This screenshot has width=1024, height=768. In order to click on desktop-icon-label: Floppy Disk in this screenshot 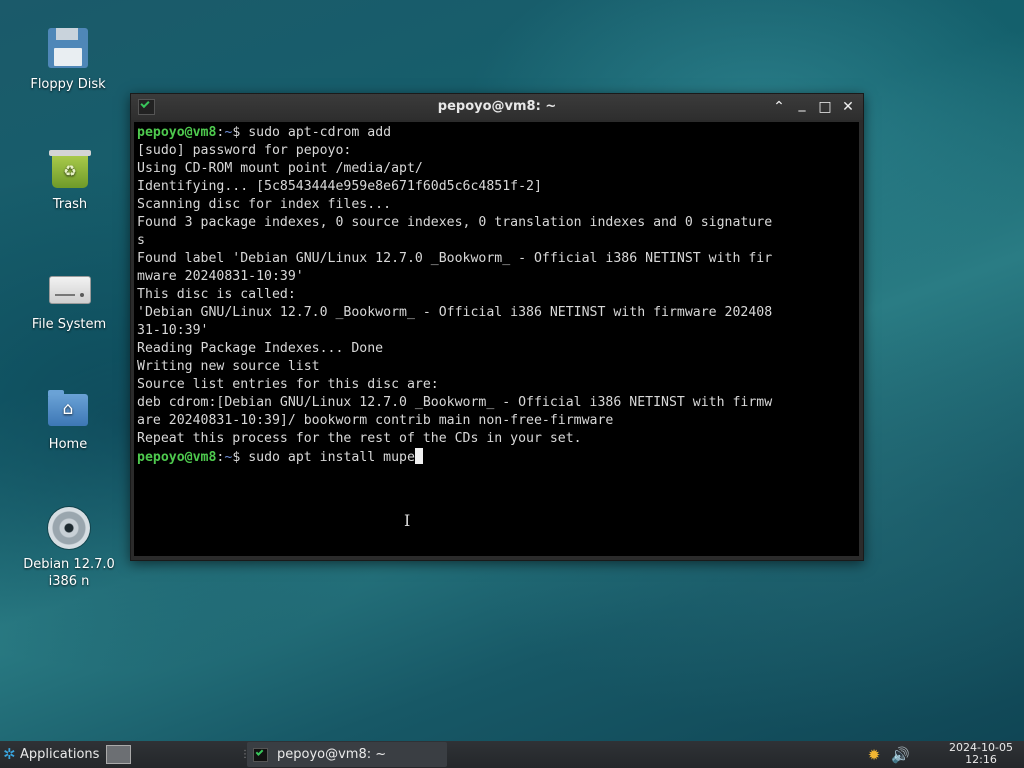, I will do `click(68, 84)`.